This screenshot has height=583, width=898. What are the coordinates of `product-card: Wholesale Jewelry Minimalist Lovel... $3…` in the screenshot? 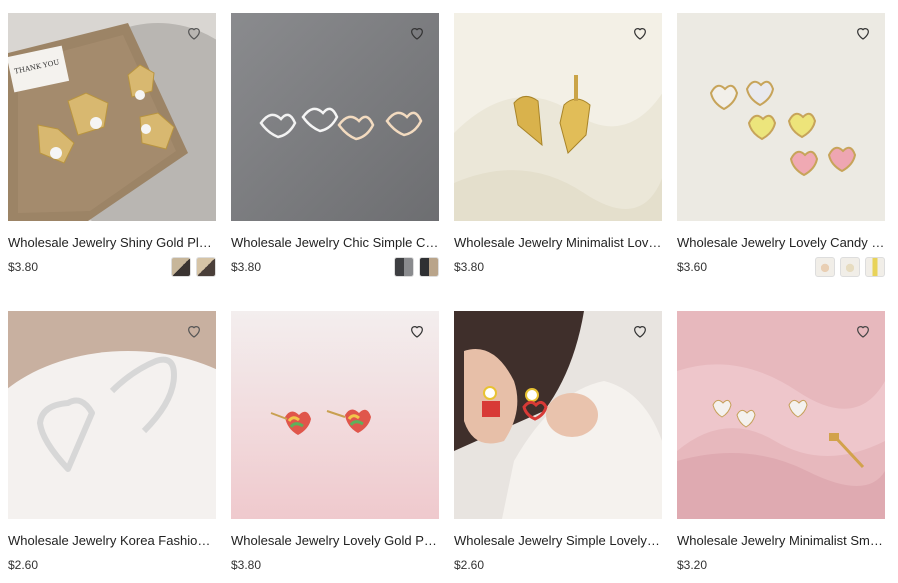 It's located at (558, 149).